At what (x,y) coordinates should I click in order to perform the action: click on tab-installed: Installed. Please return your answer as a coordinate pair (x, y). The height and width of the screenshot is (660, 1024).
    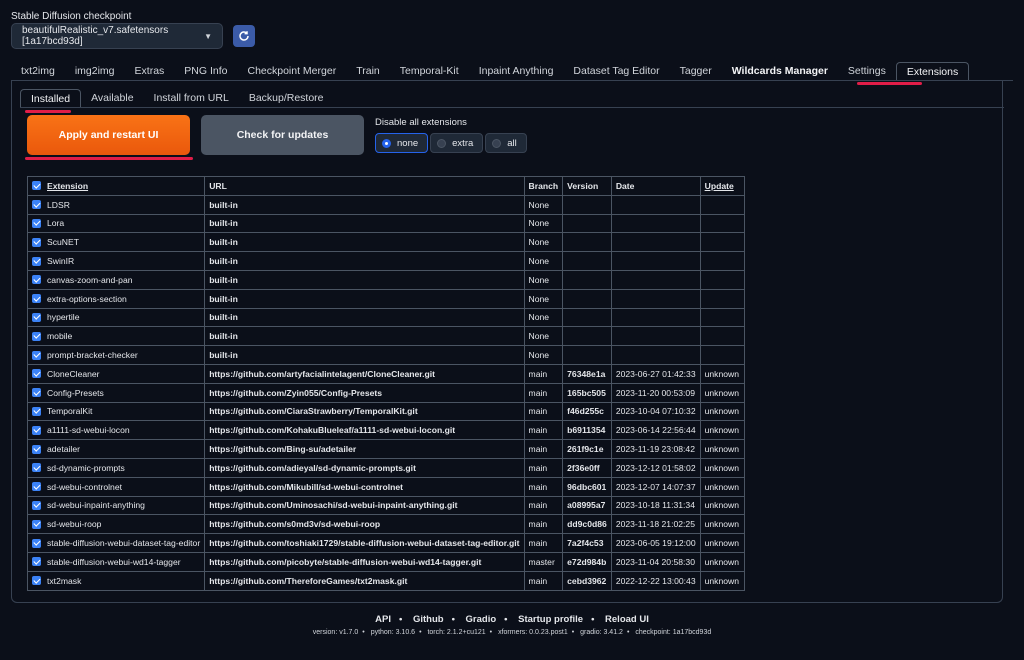
    Looking at the image, I should click on (51, 98).